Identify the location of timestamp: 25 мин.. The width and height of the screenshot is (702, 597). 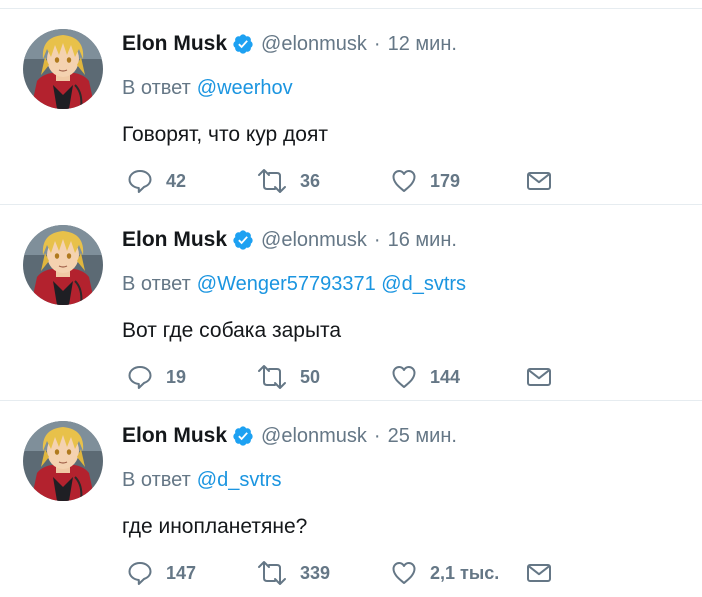
(422, 436).